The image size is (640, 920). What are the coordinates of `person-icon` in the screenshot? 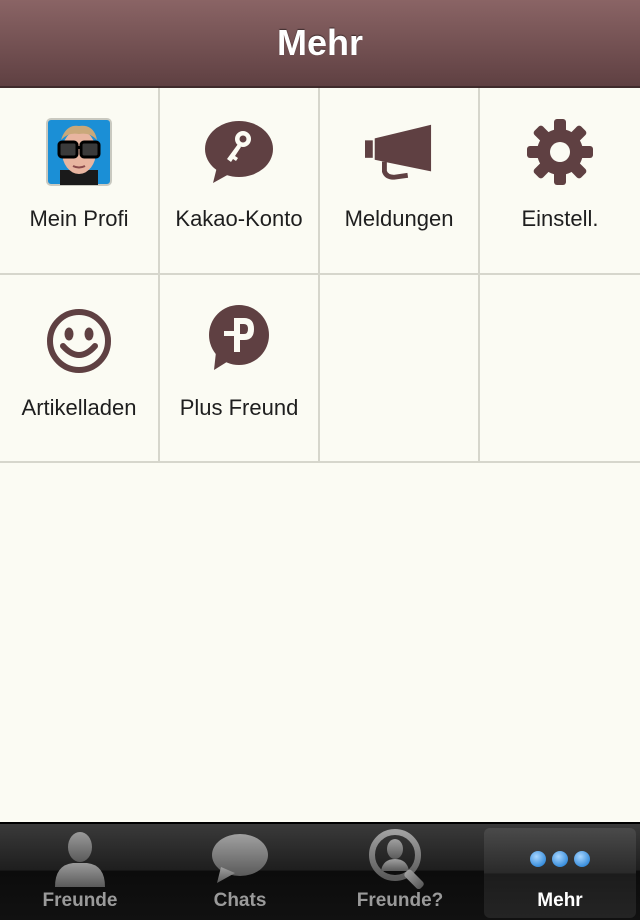 It's located at (80, 859).